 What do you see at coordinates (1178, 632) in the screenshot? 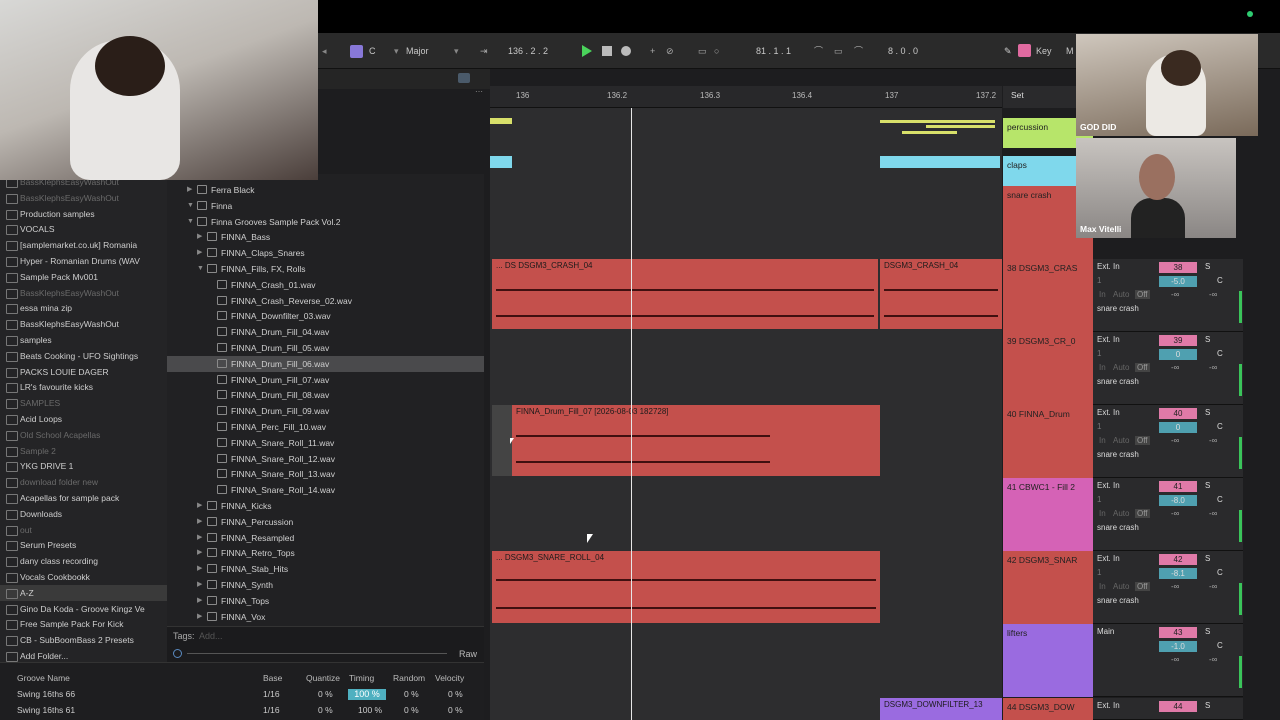
I see `track-number-button: 43` at bounding box center [1178, 632].